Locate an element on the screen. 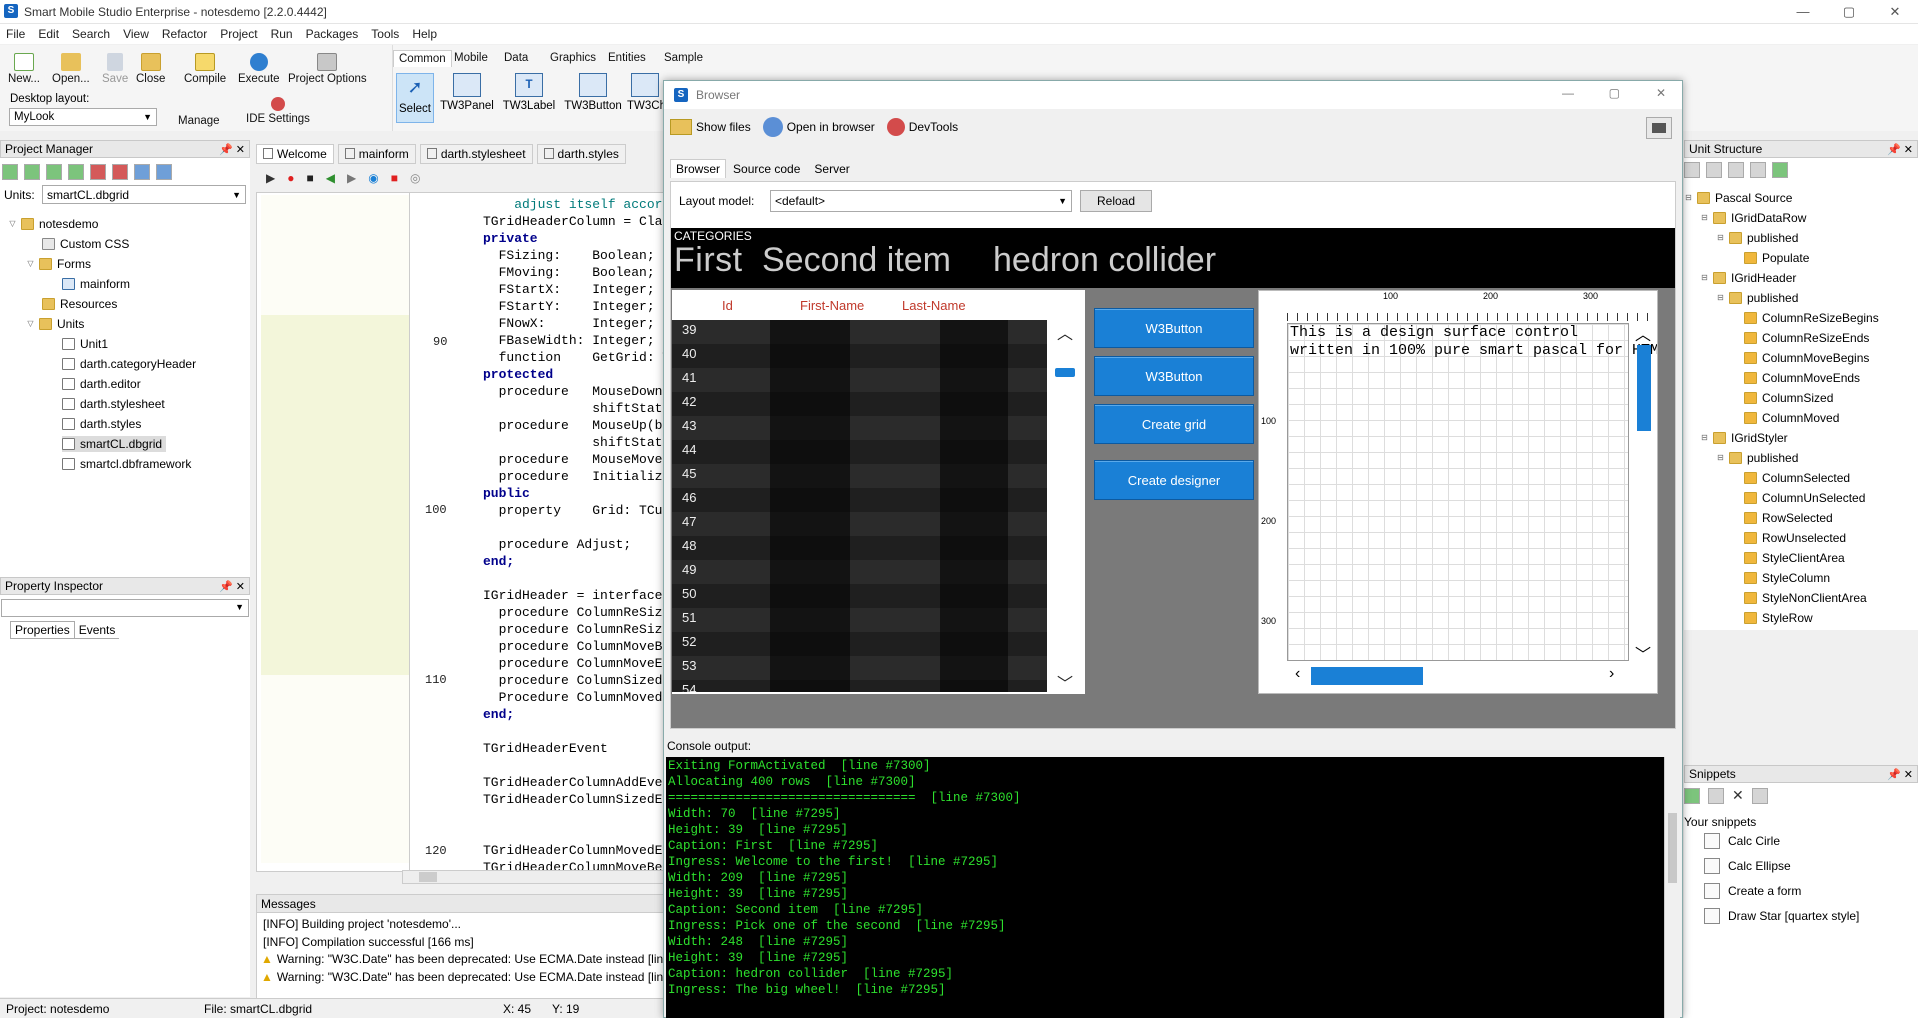 The image size is (1918, 1018). grid-header-last-name: Last-Name is located at coordinates (934, 305).